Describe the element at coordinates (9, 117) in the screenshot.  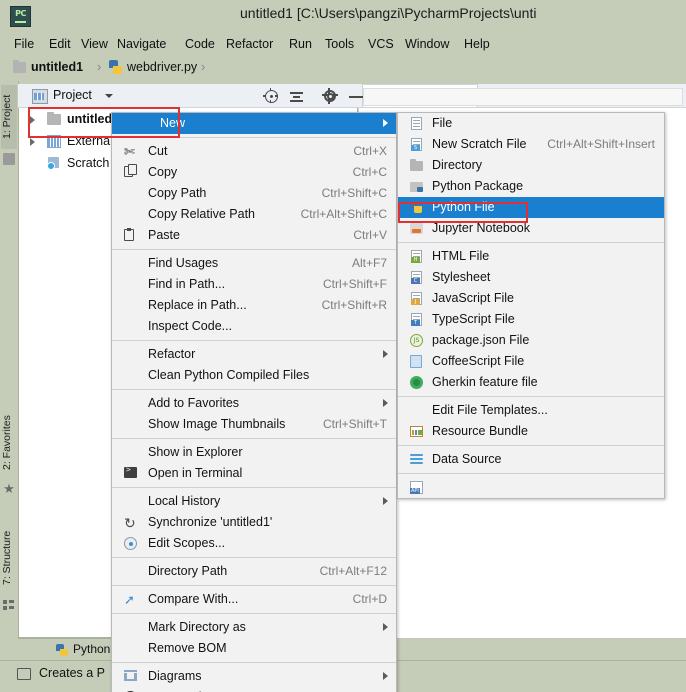
I see `sidebar-item-project: 1: Project` at that location.